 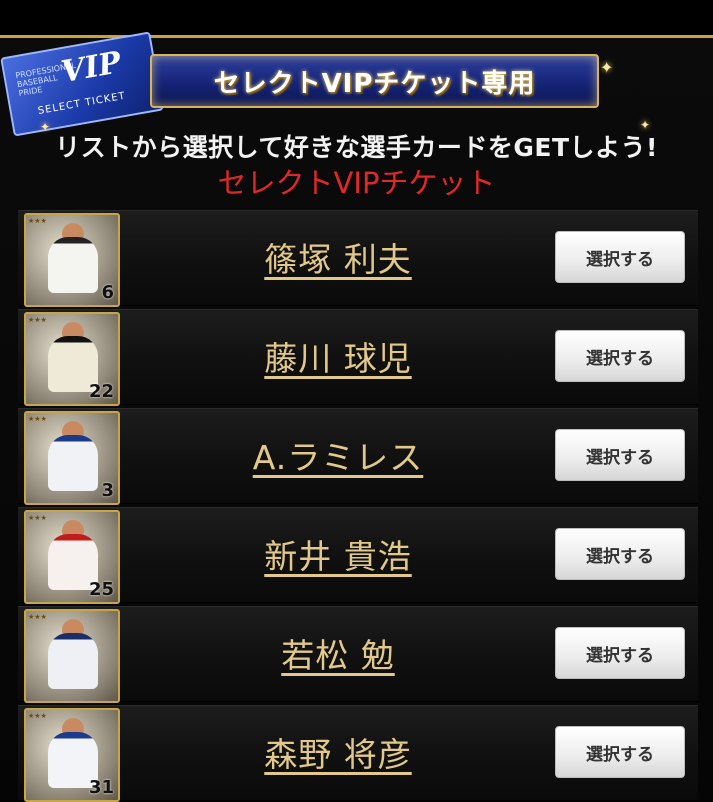 I want to click on player-name-link: A.ラミレス, so click(x=338, y=455).